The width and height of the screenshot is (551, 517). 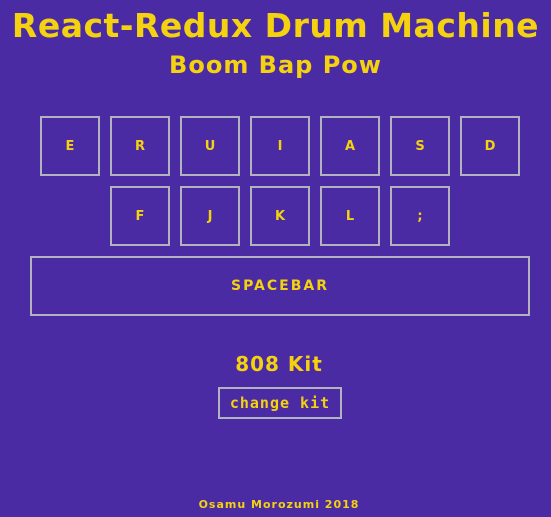 I want to click on drum-pad-l: L, so click(x=350, y=216).